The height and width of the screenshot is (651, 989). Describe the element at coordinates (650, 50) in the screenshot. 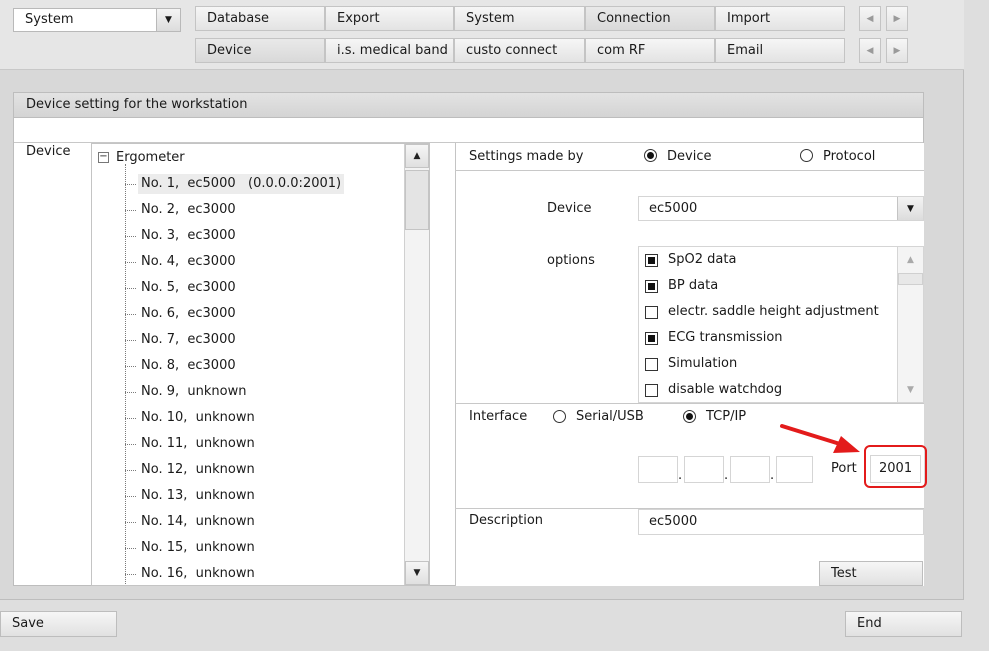

I see `tab-com-rf: com RF` at that location.